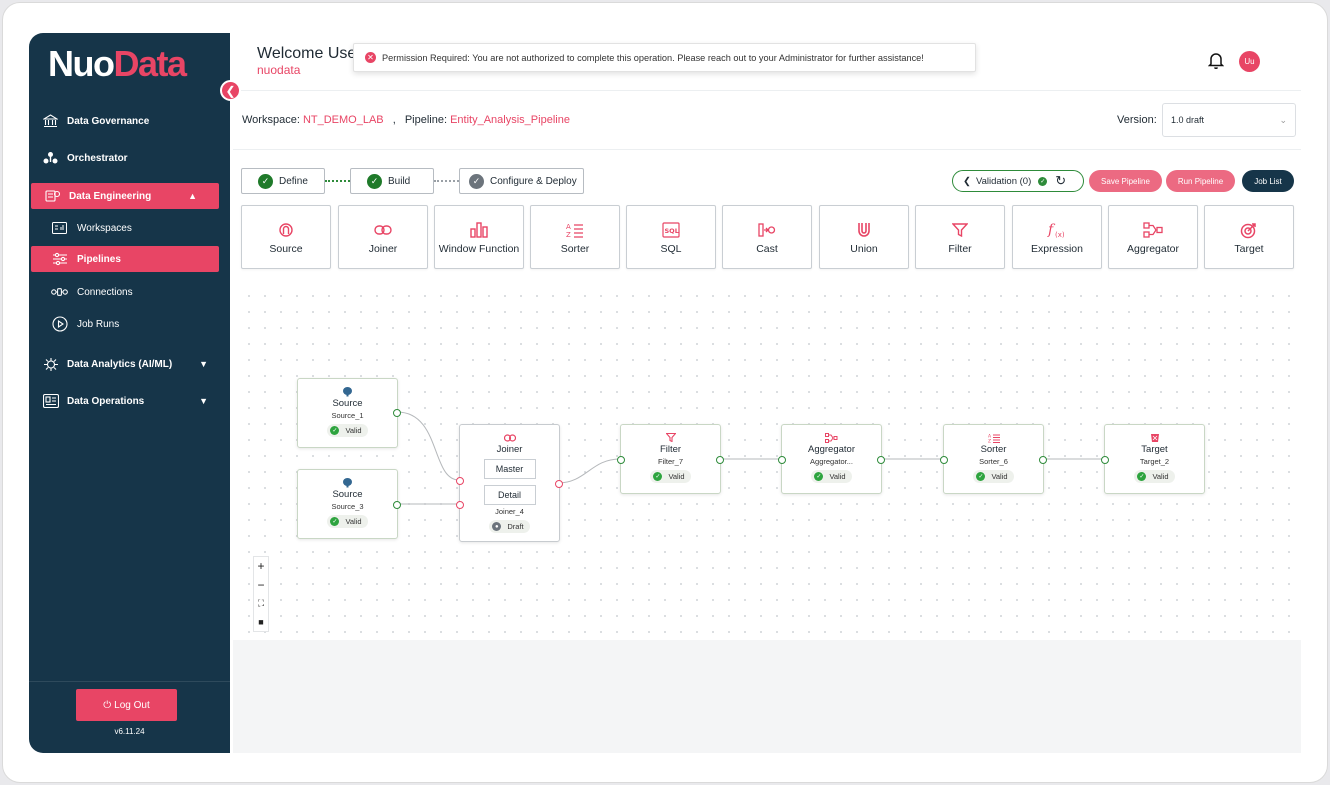 This screenshot has height=785, width=1330. Describe the element at coordinates (1018, 181) in the screenshot. I see `validation-button: ❮ Validation (0) ✓ ↻` at that location.